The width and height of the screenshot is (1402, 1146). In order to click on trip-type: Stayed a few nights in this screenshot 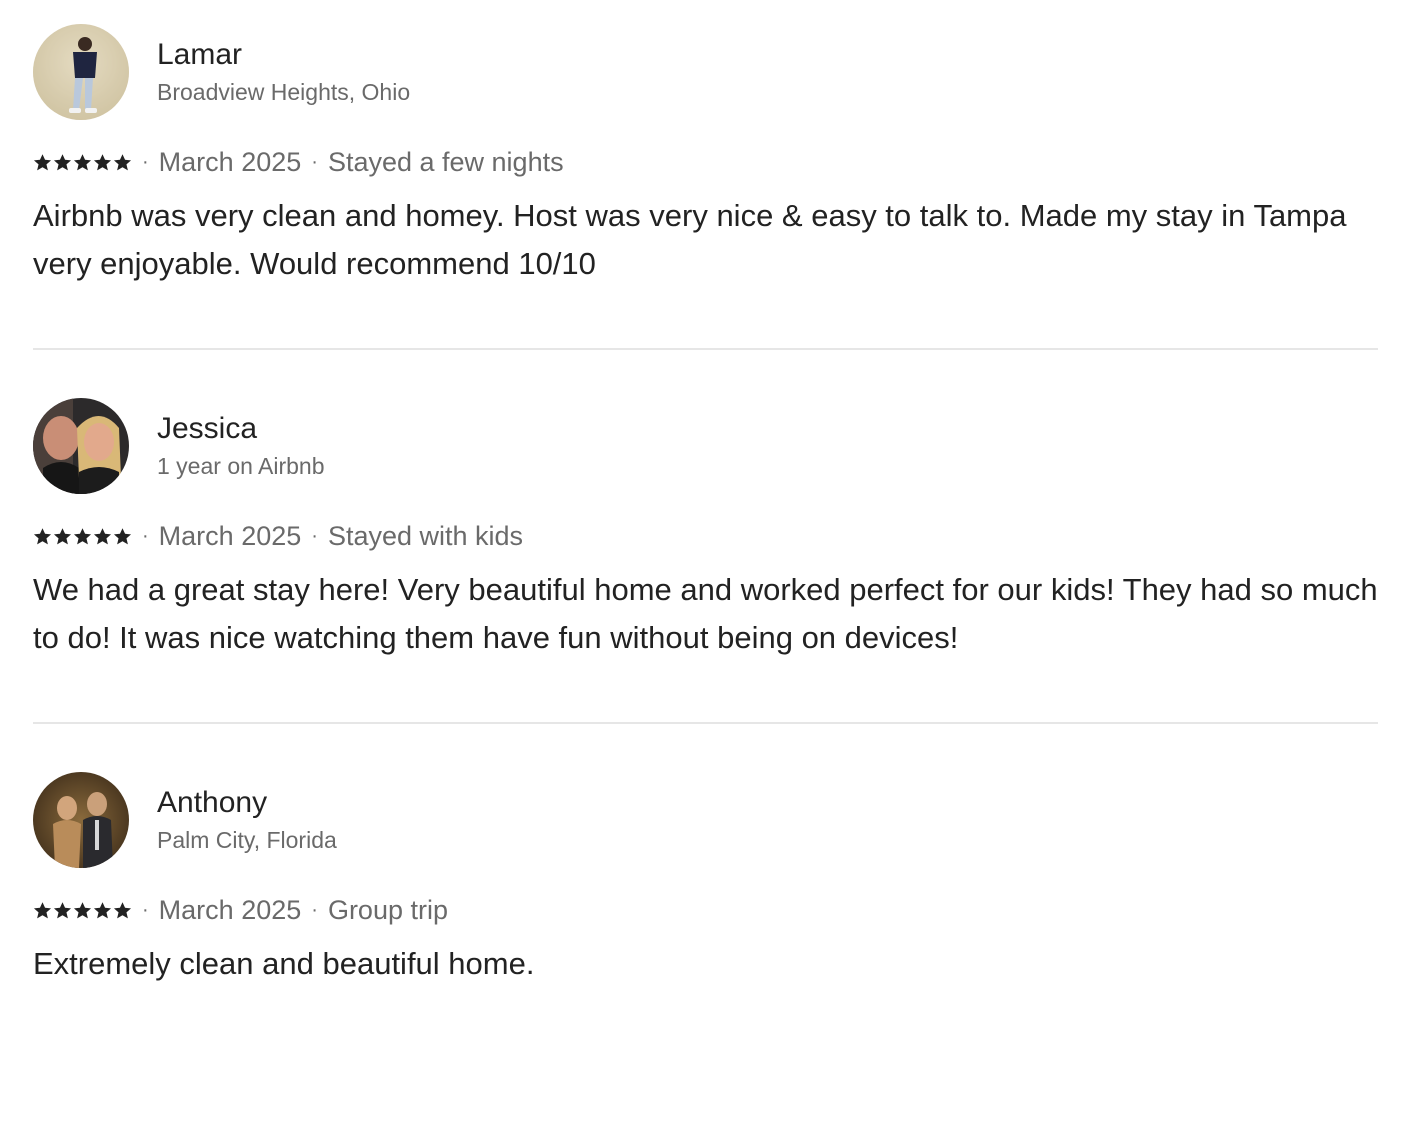, I will do `click(445, 161)`.